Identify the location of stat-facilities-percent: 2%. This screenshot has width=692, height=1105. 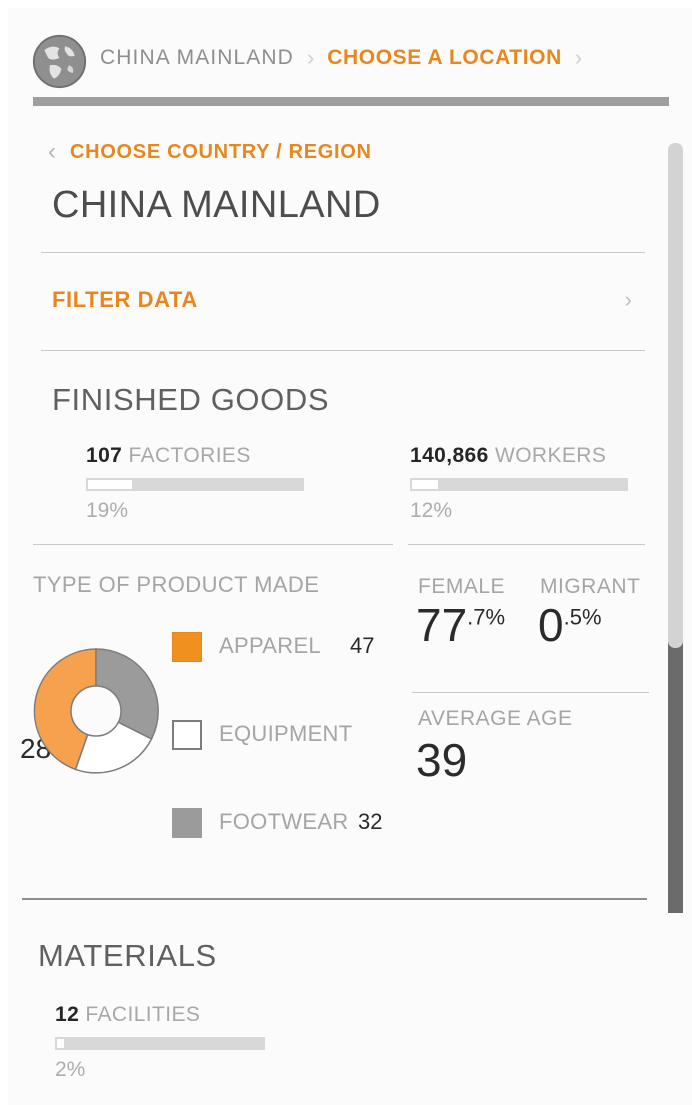
(70, 1069).